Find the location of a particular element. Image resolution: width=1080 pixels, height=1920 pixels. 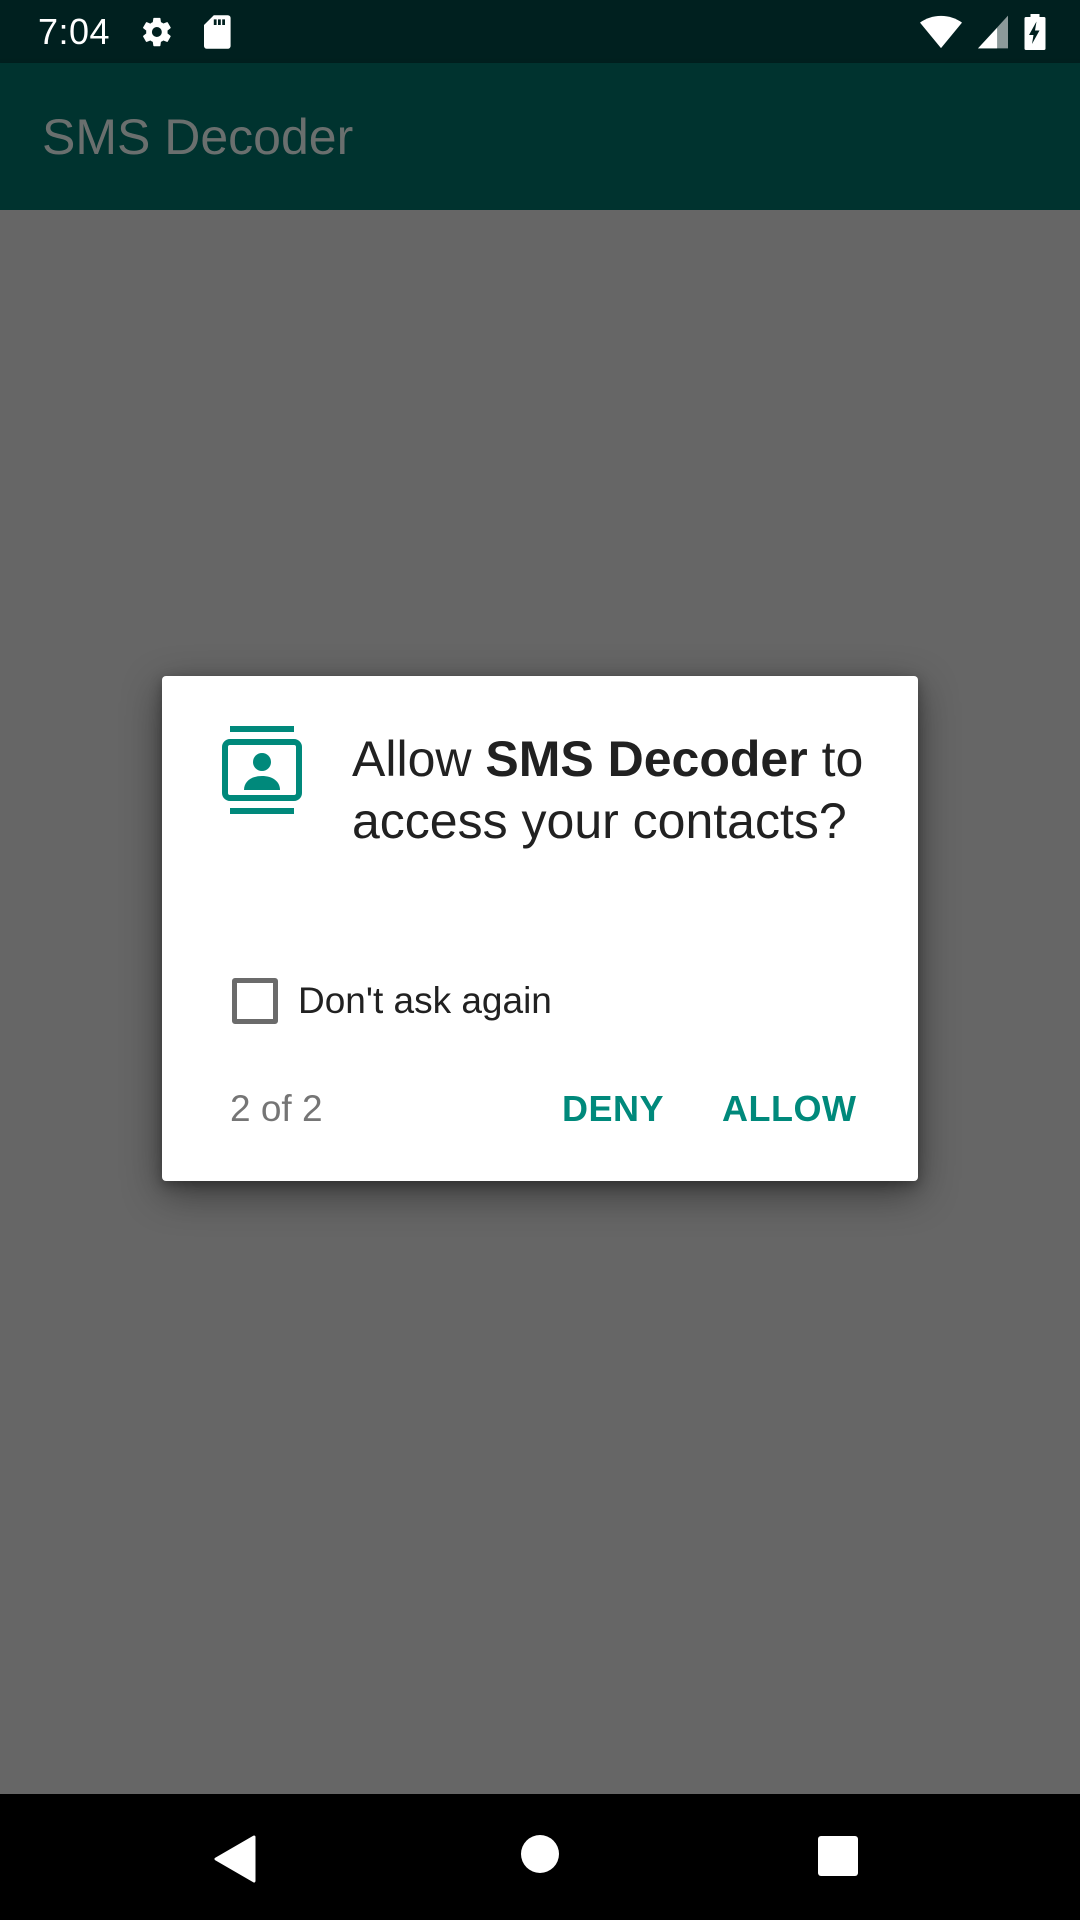

deny-button: DENY is located at coordinates (613, 1109).